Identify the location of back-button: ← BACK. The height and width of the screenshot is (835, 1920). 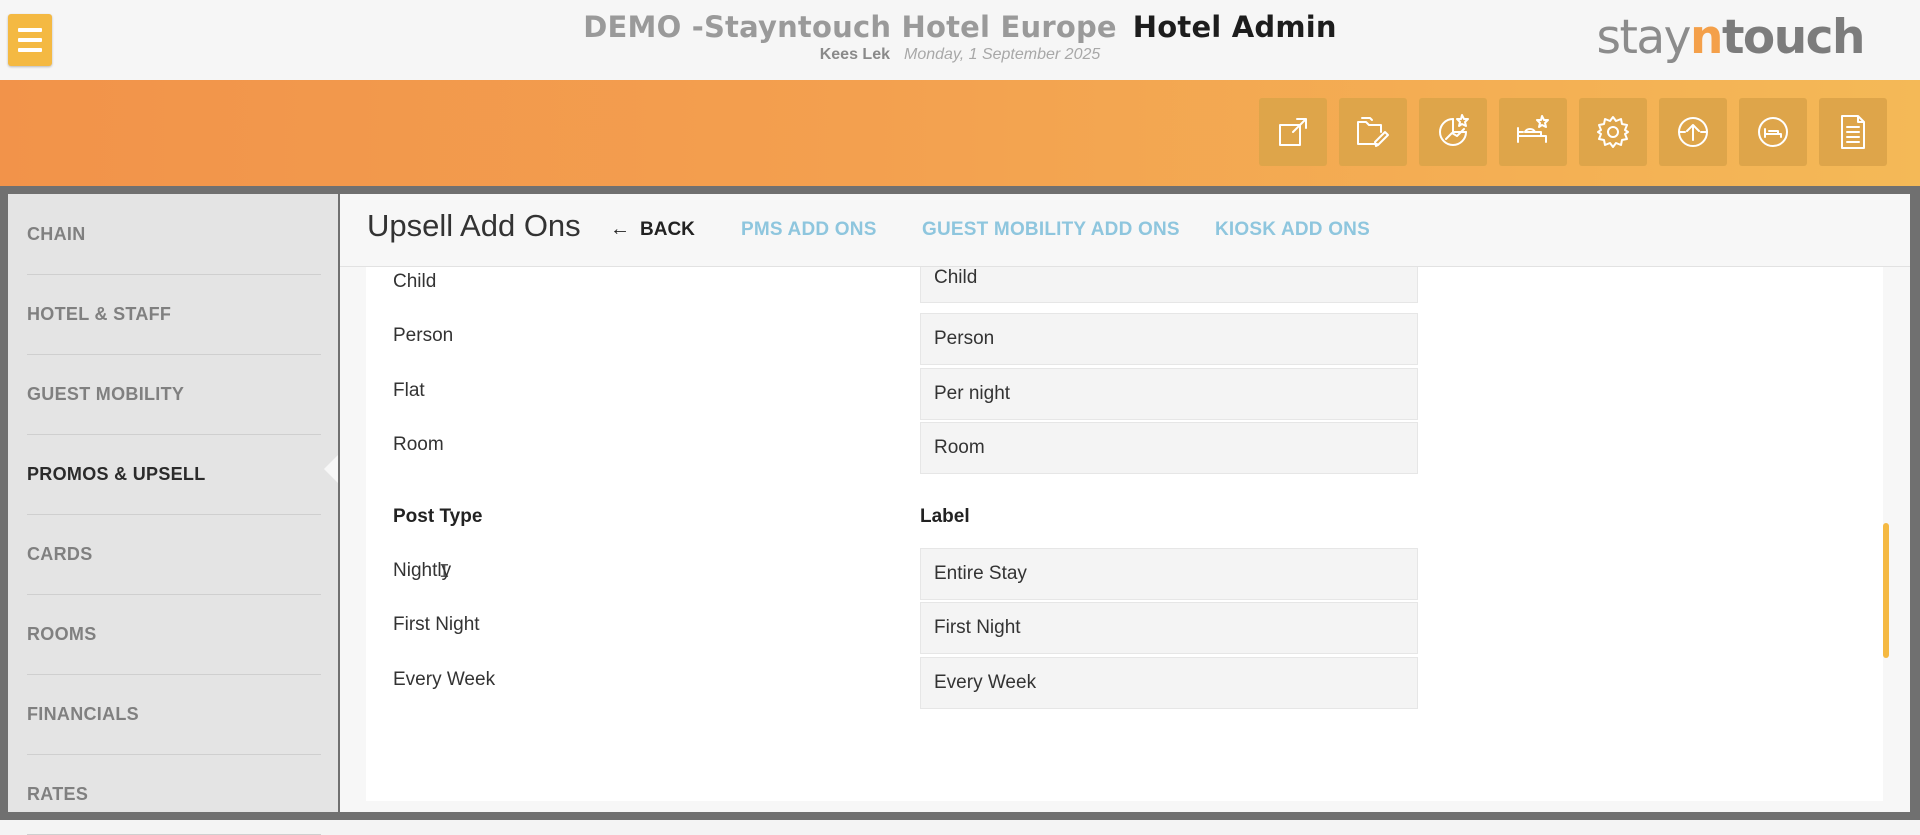
(652, 229).